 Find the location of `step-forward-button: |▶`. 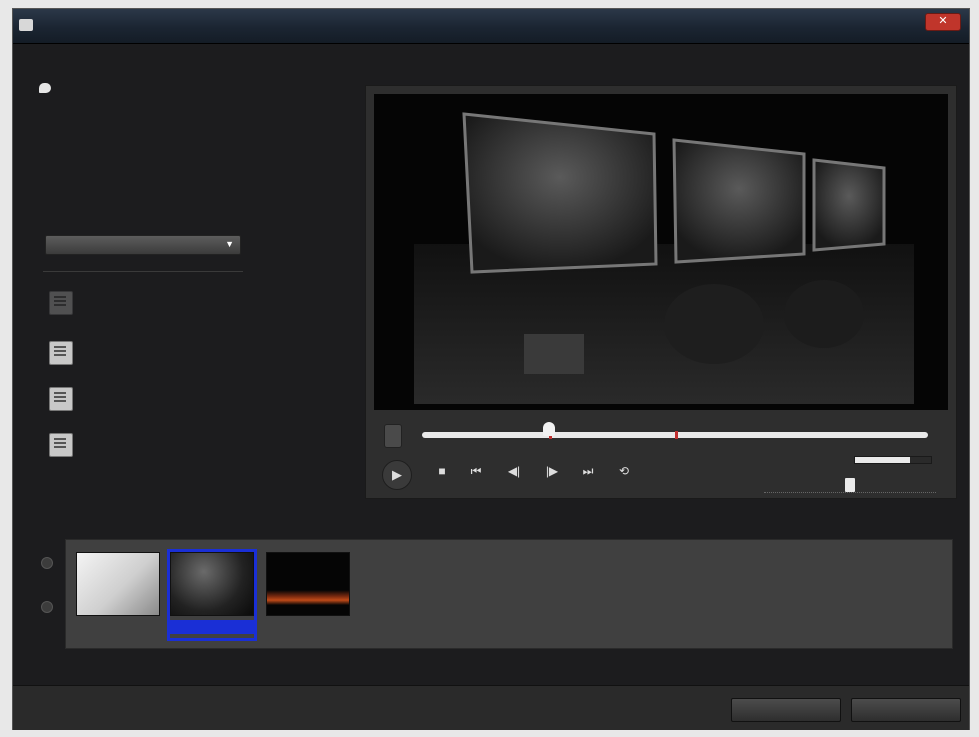

step-forward-button: |▶ is located at coordinates (552, 471).